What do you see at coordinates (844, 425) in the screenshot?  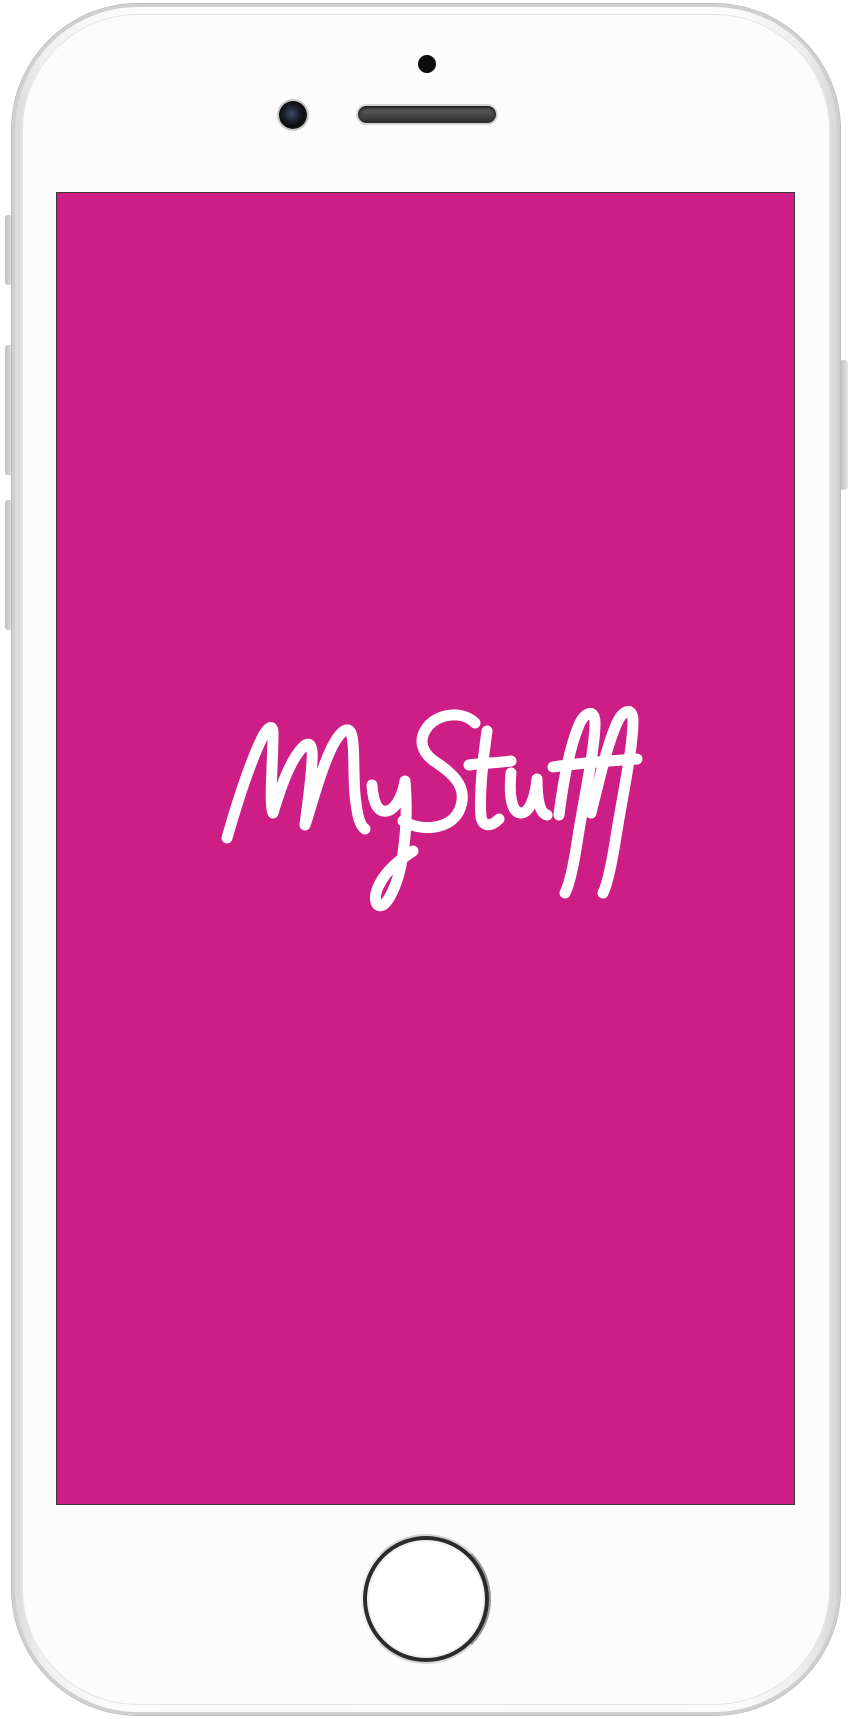 I see `power-button` at bounding box center [844, 425].